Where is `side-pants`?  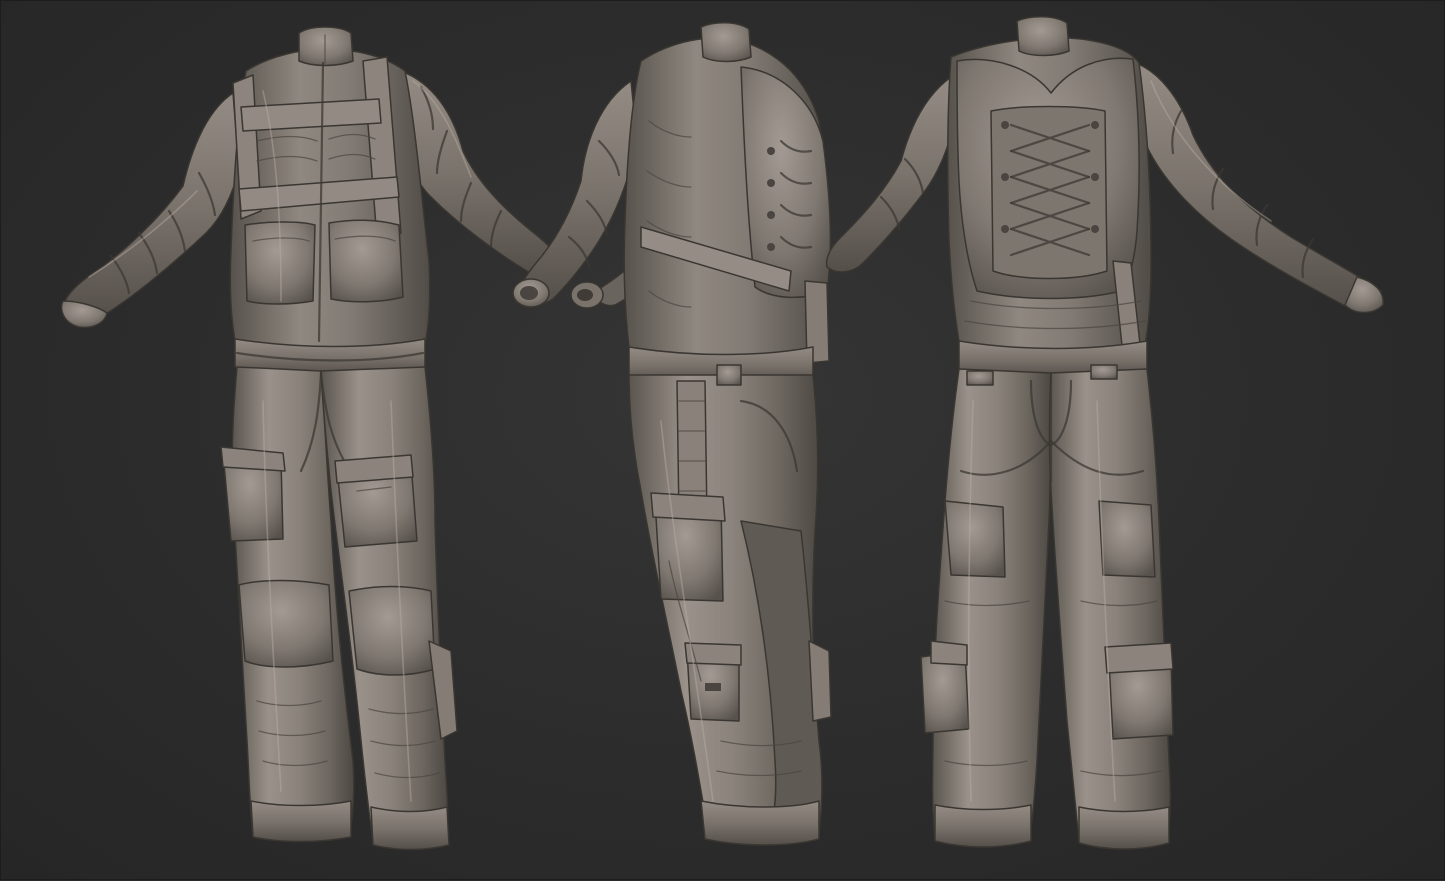 side-pants is located at coordinates (730, 605).